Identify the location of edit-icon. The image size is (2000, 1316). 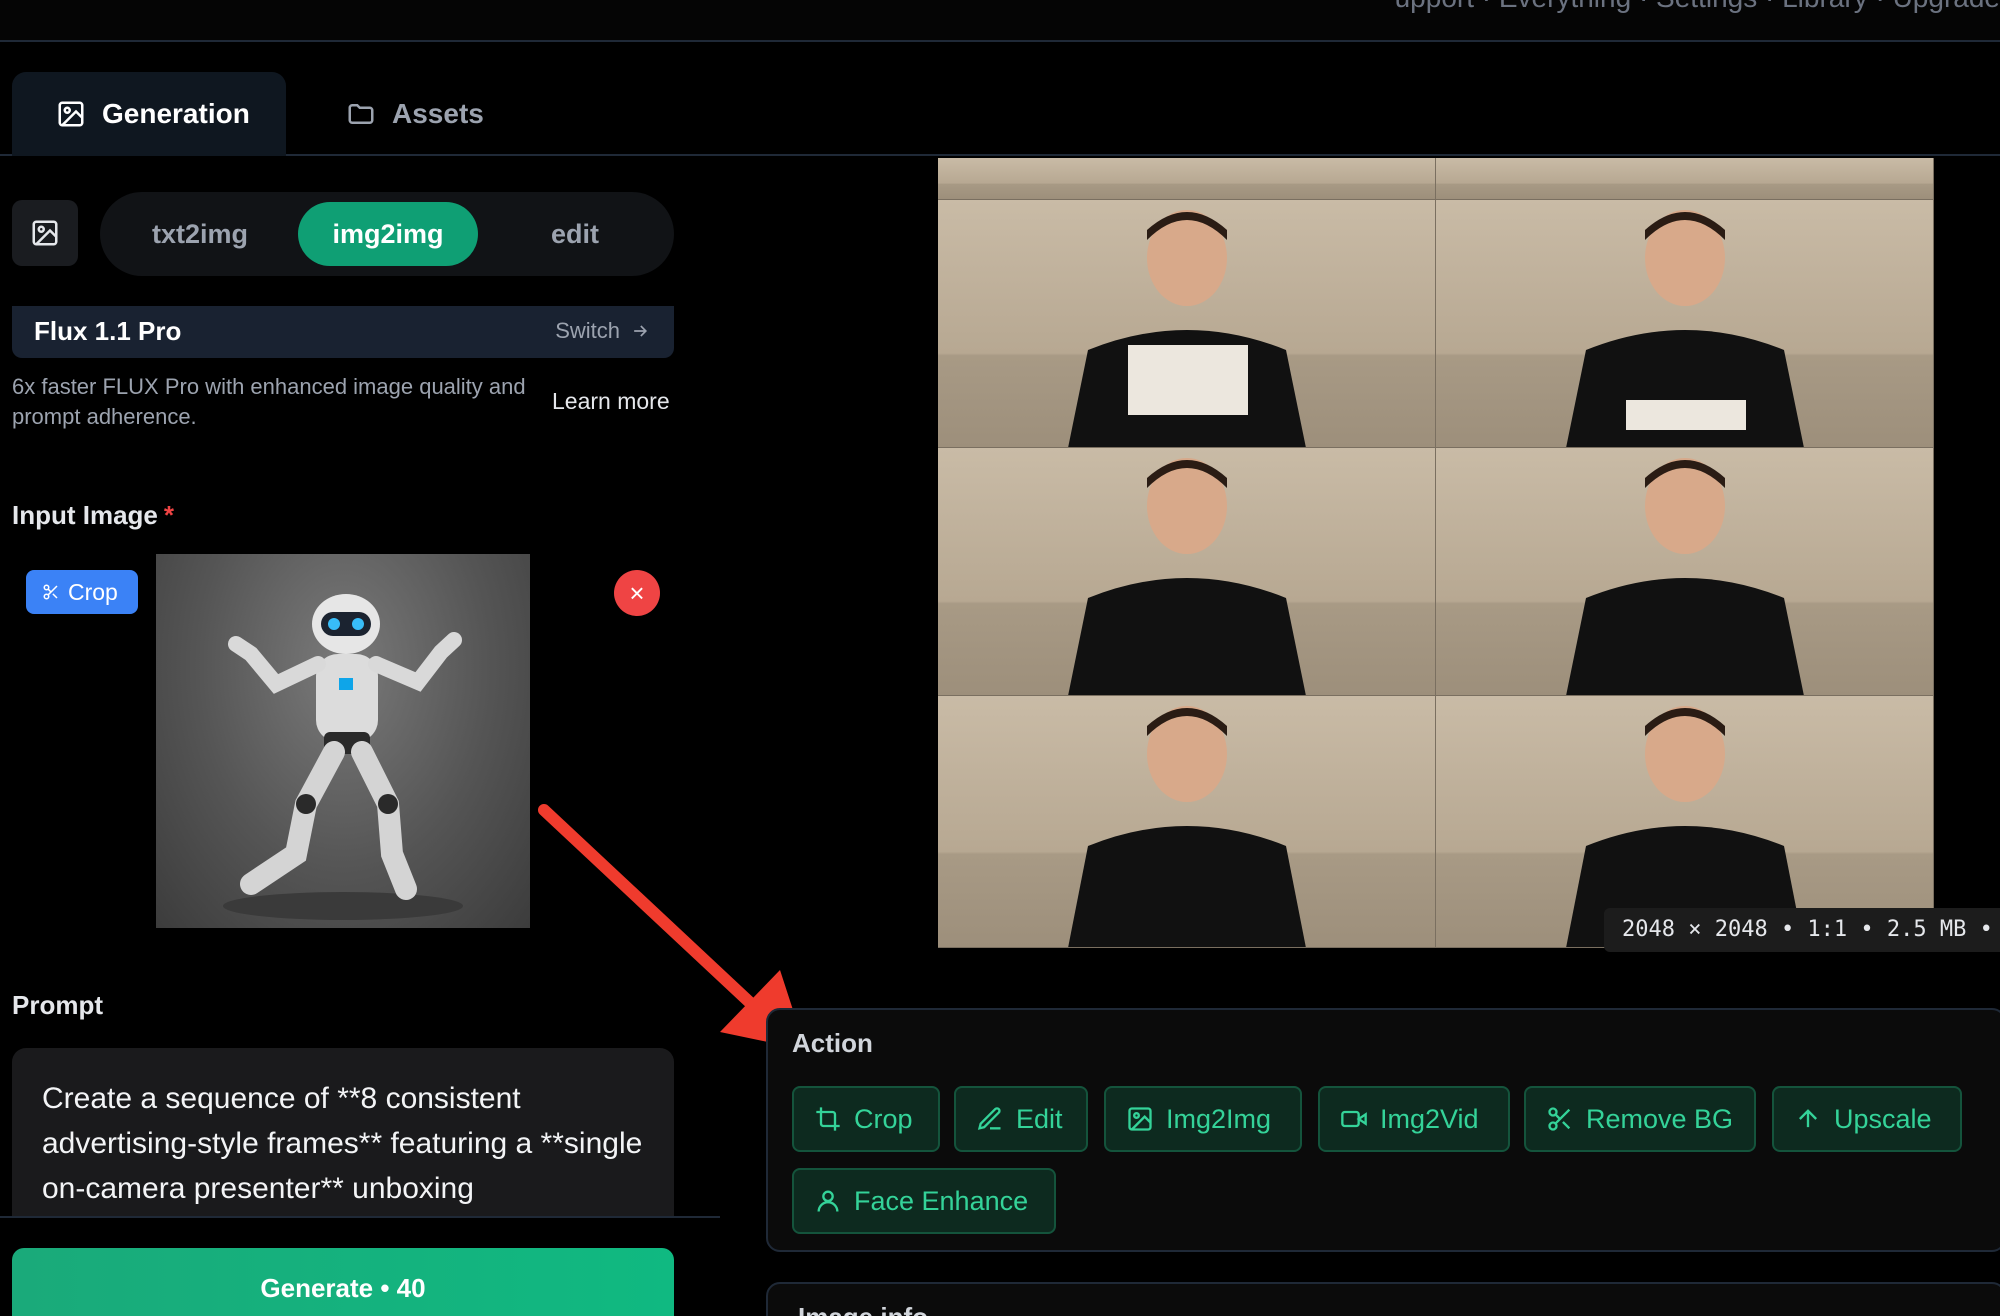
(989, 1118).